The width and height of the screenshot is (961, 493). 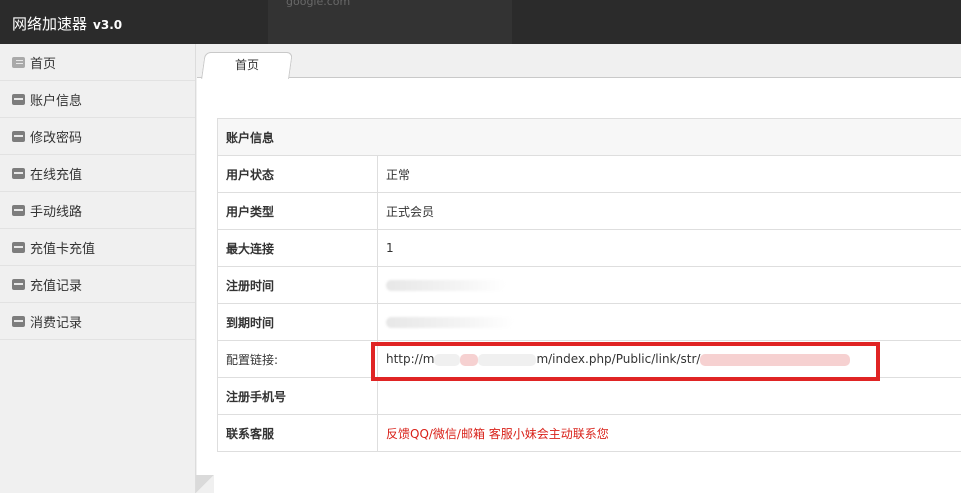 I want to click on row-value: 1, so click(x=669, y=248).